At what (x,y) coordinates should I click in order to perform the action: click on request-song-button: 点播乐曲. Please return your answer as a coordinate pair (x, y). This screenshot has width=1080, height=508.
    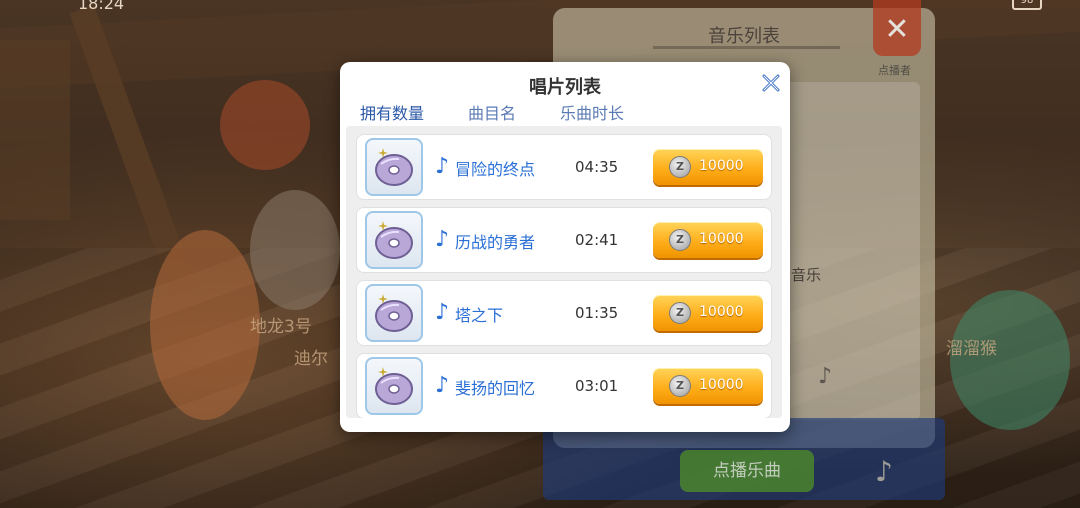
    Looking at the image, I should click on (747, 471).